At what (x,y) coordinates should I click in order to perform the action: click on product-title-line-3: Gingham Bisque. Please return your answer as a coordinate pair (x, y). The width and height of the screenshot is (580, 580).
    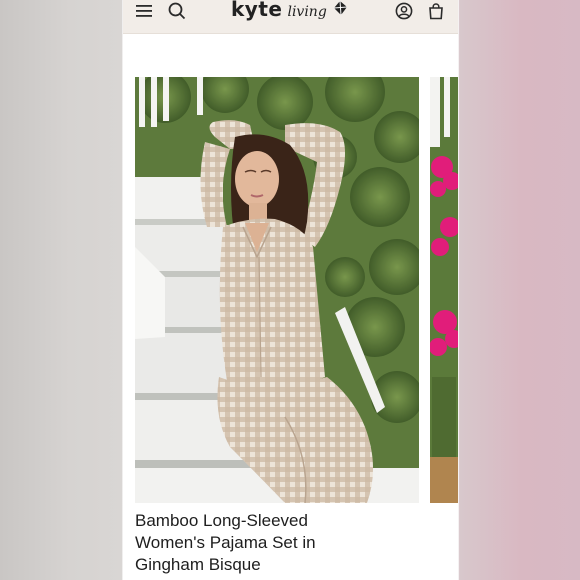
    Looking at the image, I should click on (198, 564).